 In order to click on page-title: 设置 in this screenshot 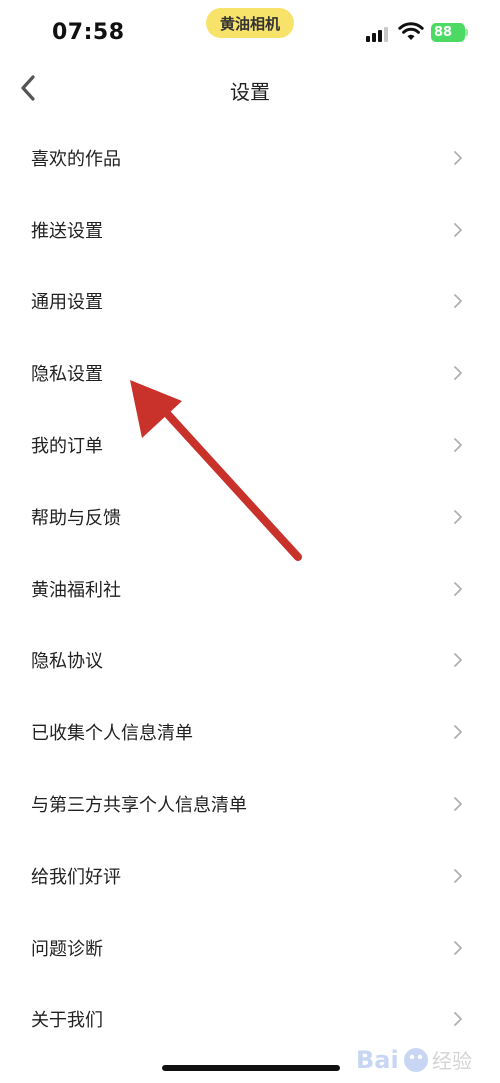, I will do `click(250, 92)`.